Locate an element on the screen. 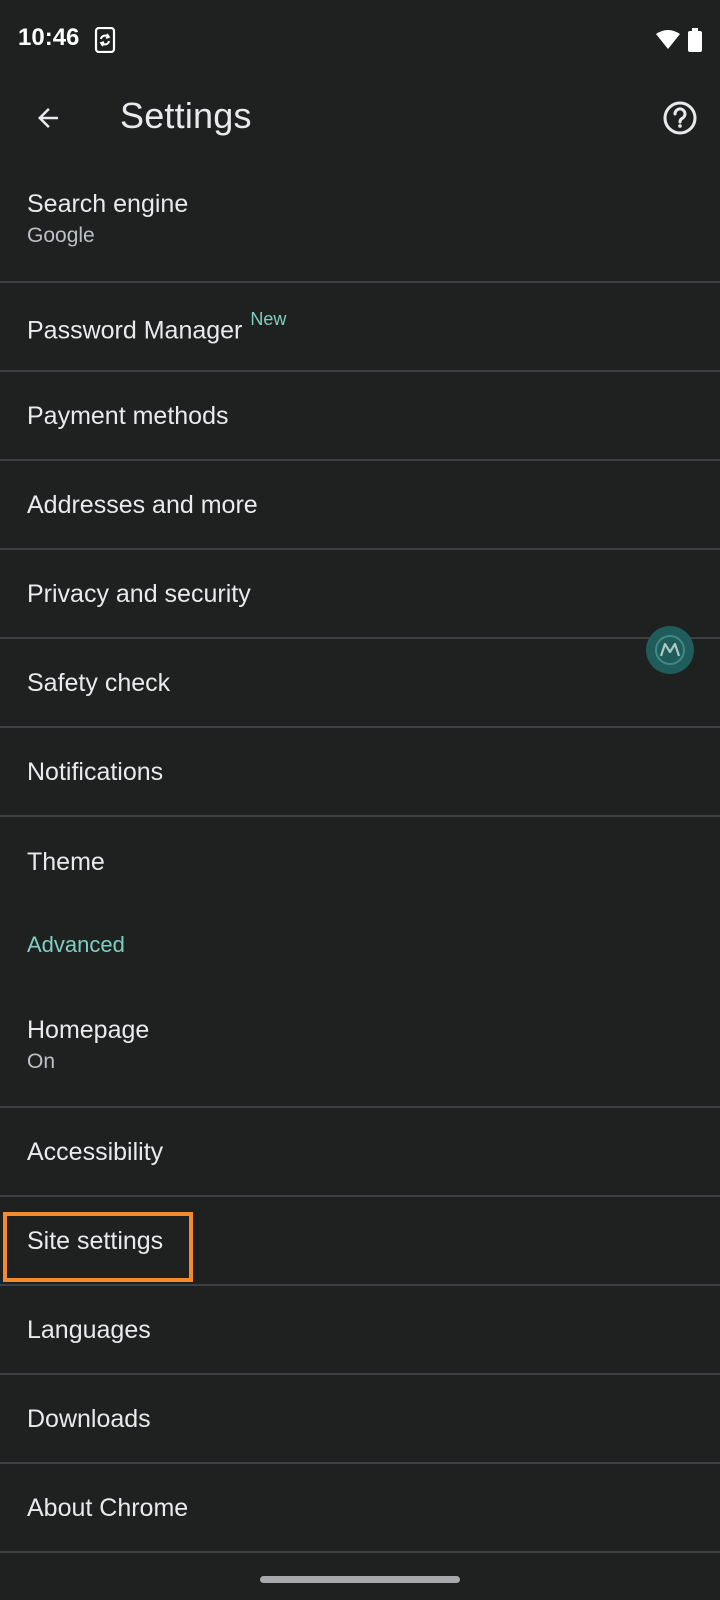 The height and width of the screenshot is (1600, 720). languages-item: Languages is located at coordinates (360, 1330).